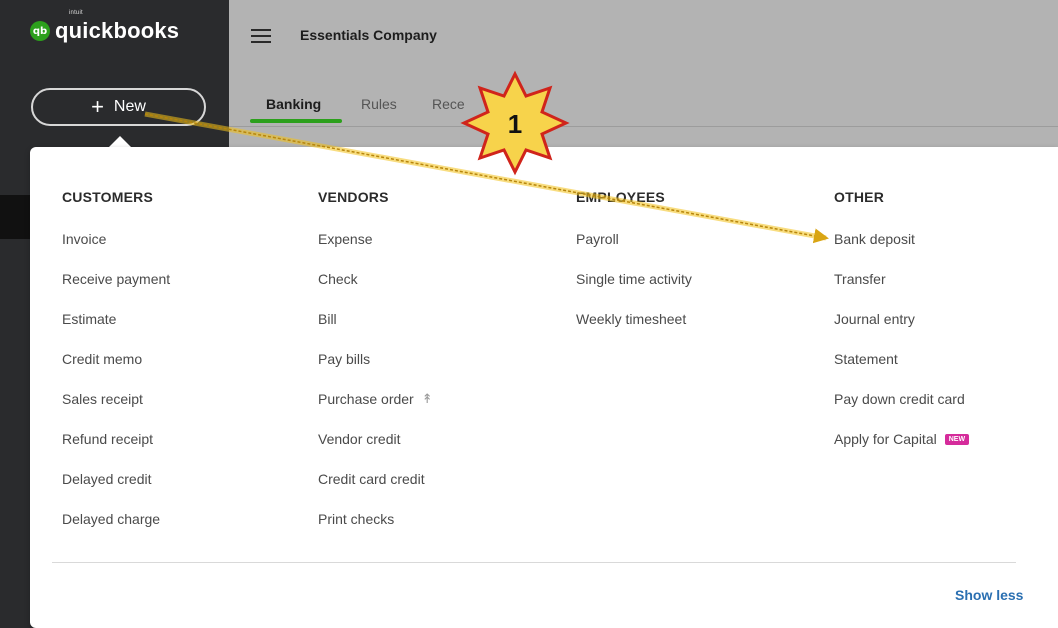 Image resolution: width=1058 pixels, height=628 pixels. I want to click on column-heading: VENDORS, so click(353, 197).